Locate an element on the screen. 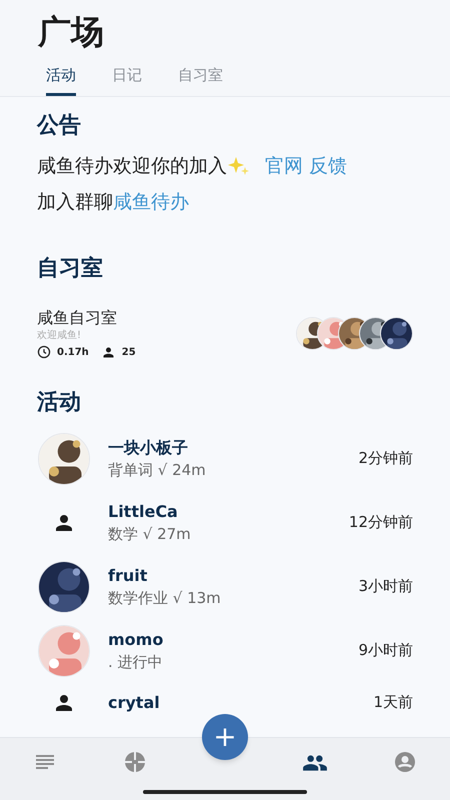 This screenshot has width=450, height=800. section-heading: 活动 is located at coordinates (59, 402).